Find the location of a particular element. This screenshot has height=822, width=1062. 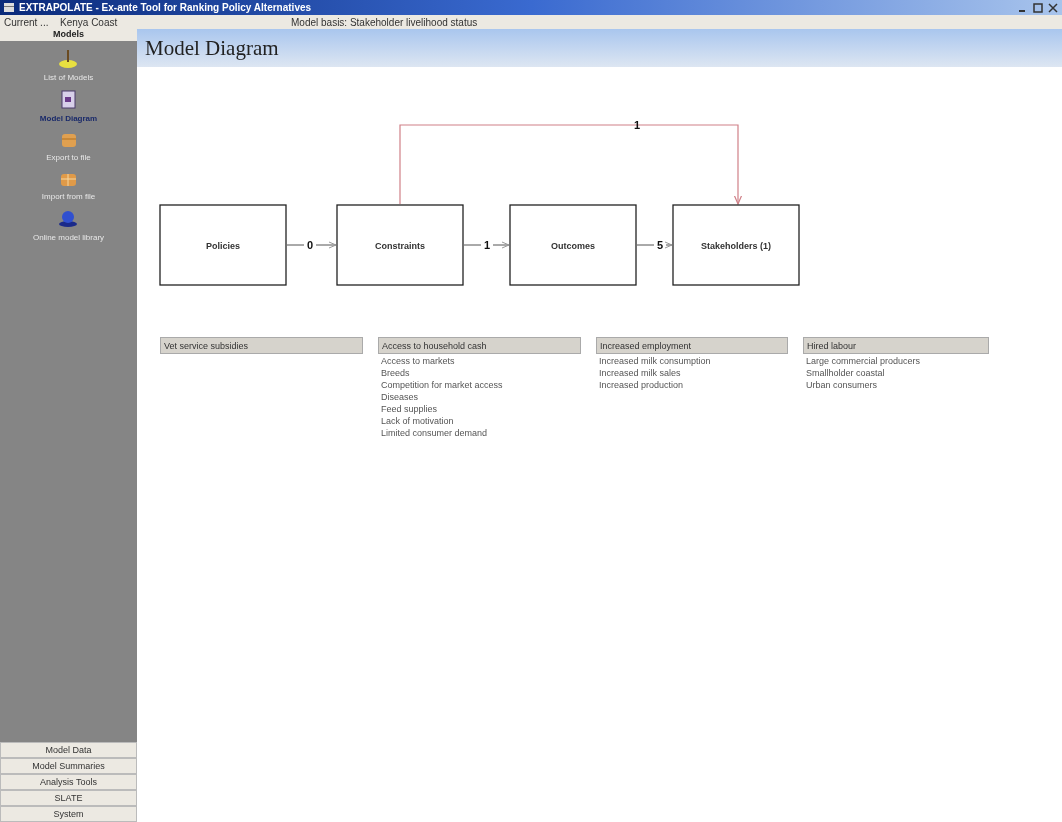

node-label: Policies is located at coordinates (223, 246).